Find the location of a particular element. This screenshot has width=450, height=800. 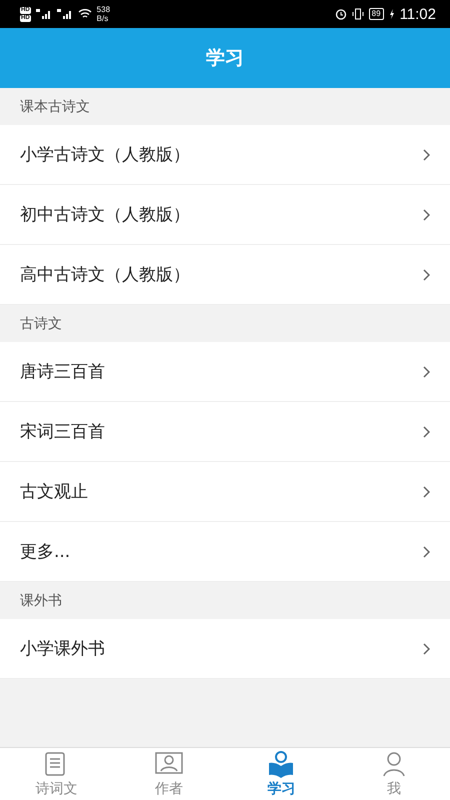

speed-unit: B/s is located at coordinates (103, 18).